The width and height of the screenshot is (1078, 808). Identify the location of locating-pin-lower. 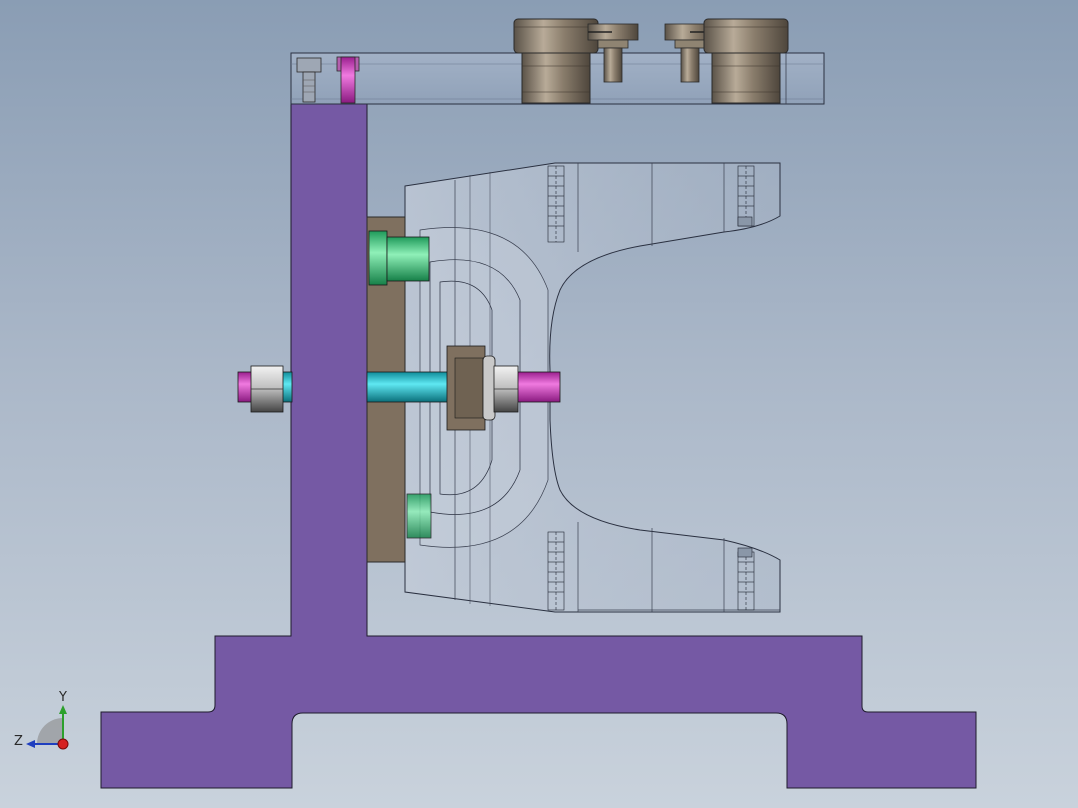
(419, 516).